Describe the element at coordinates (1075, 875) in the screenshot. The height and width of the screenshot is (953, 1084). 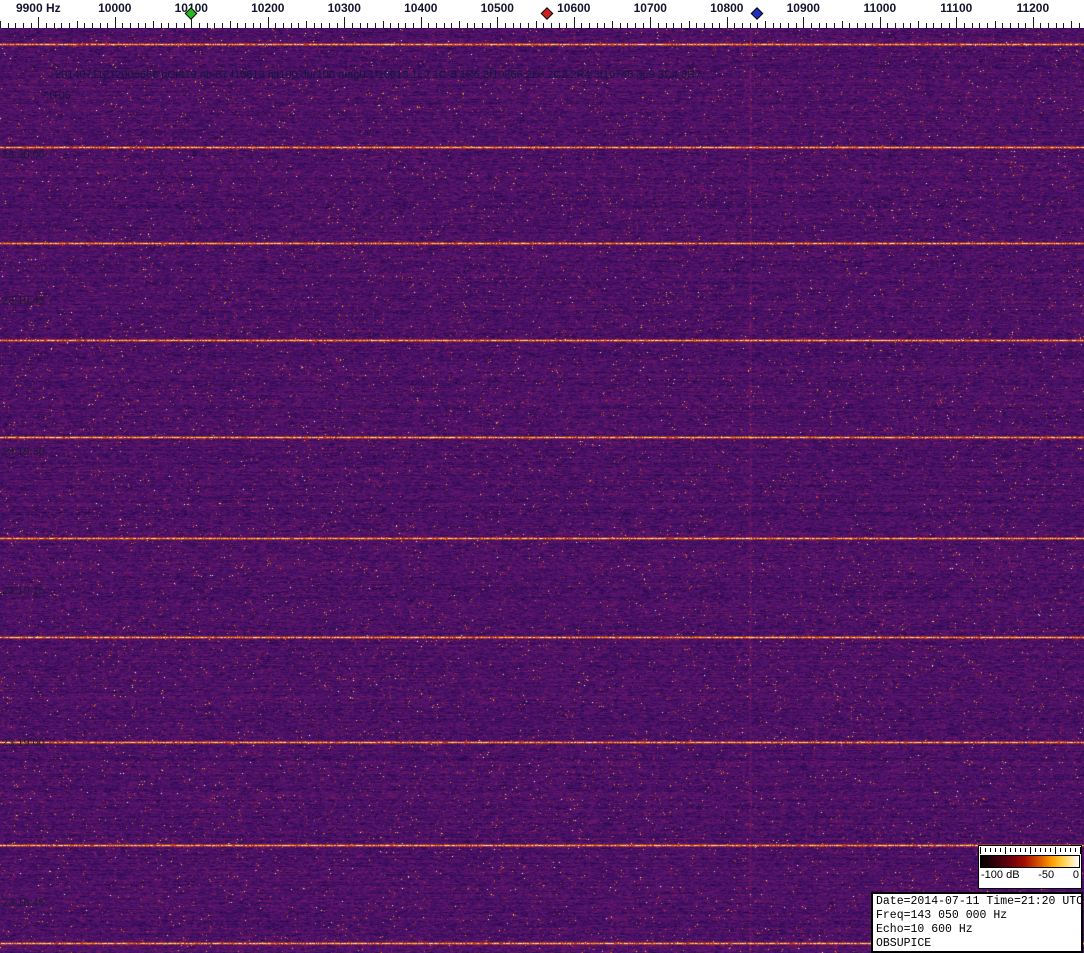
I see `colorbar-label-max: 0` at that location.